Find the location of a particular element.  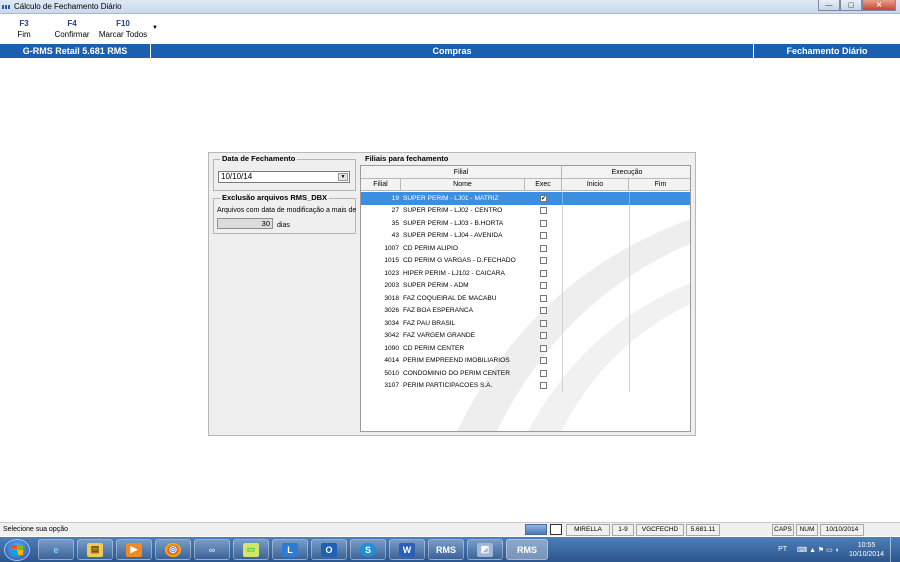

table-row: 27 SUPER PERIM - LJ02 - CENTRO is located at coordinates (525, 210).